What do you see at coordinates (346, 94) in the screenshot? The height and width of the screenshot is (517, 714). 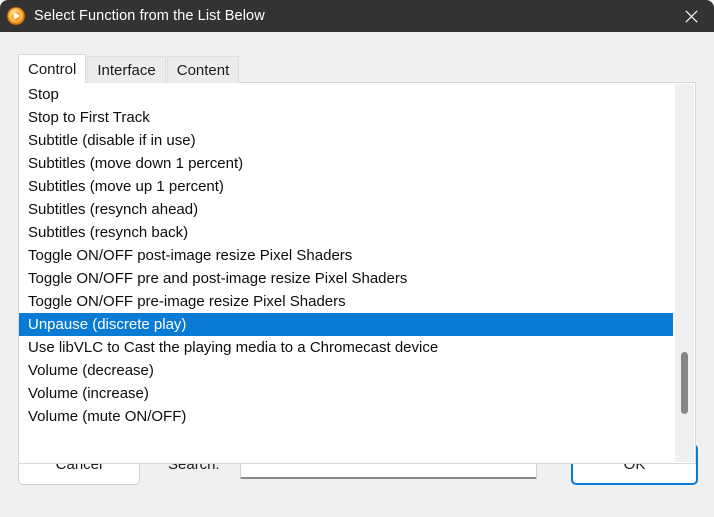 I see `list-item: Stop` at bounding box center [346, 94].